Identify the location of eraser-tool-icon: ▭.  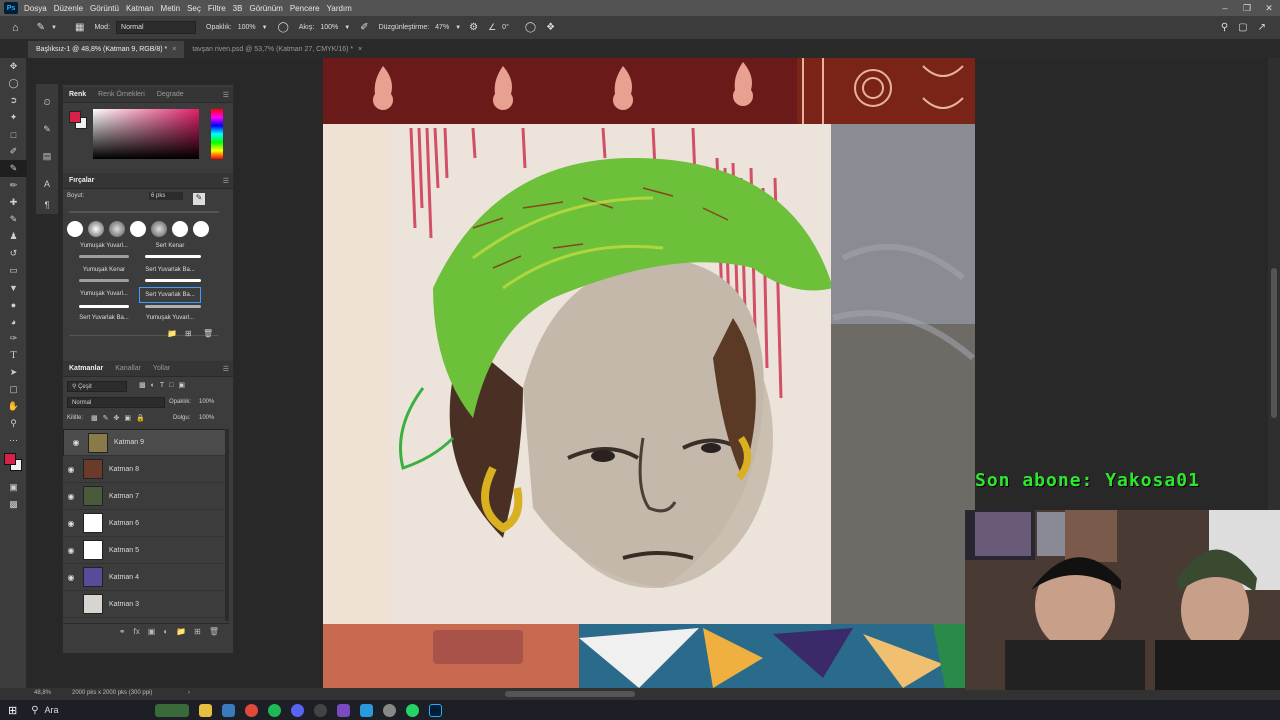
(13, 270).